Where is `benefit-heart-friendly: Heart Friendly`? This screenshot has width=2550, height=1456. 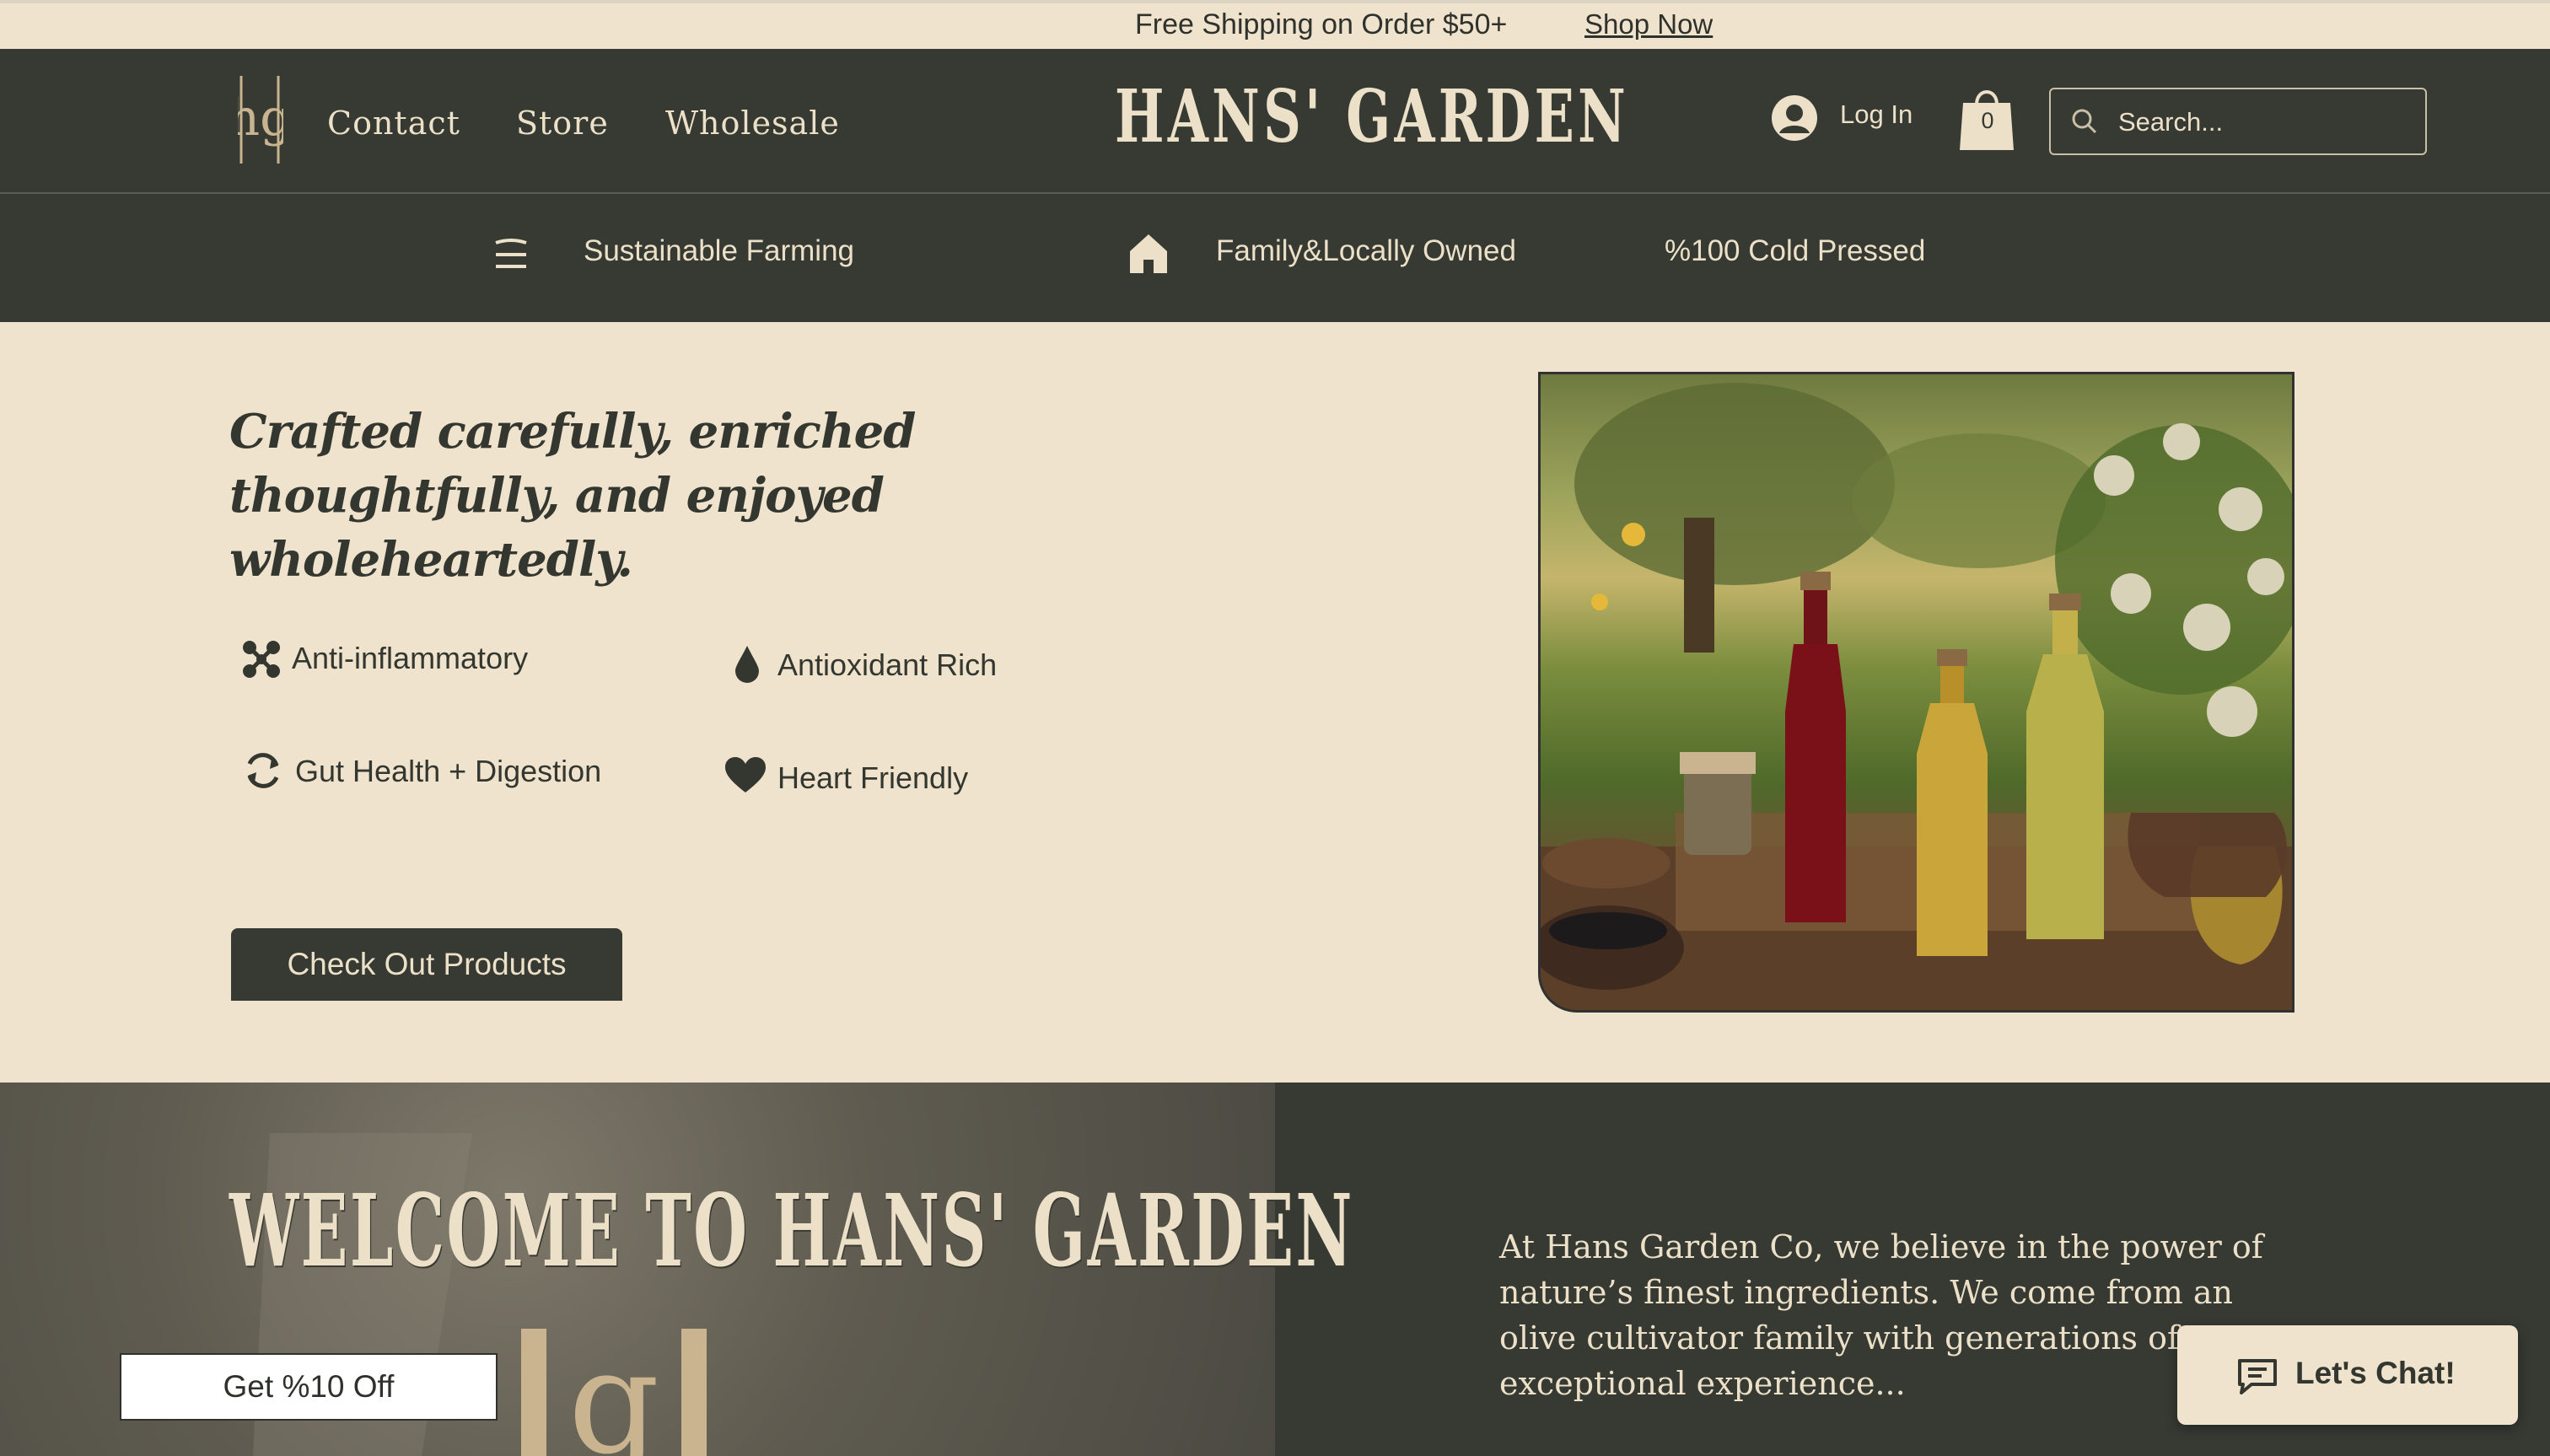
benefit-heart-friendly: Heart Friendly is located at coordinates (873, 777).